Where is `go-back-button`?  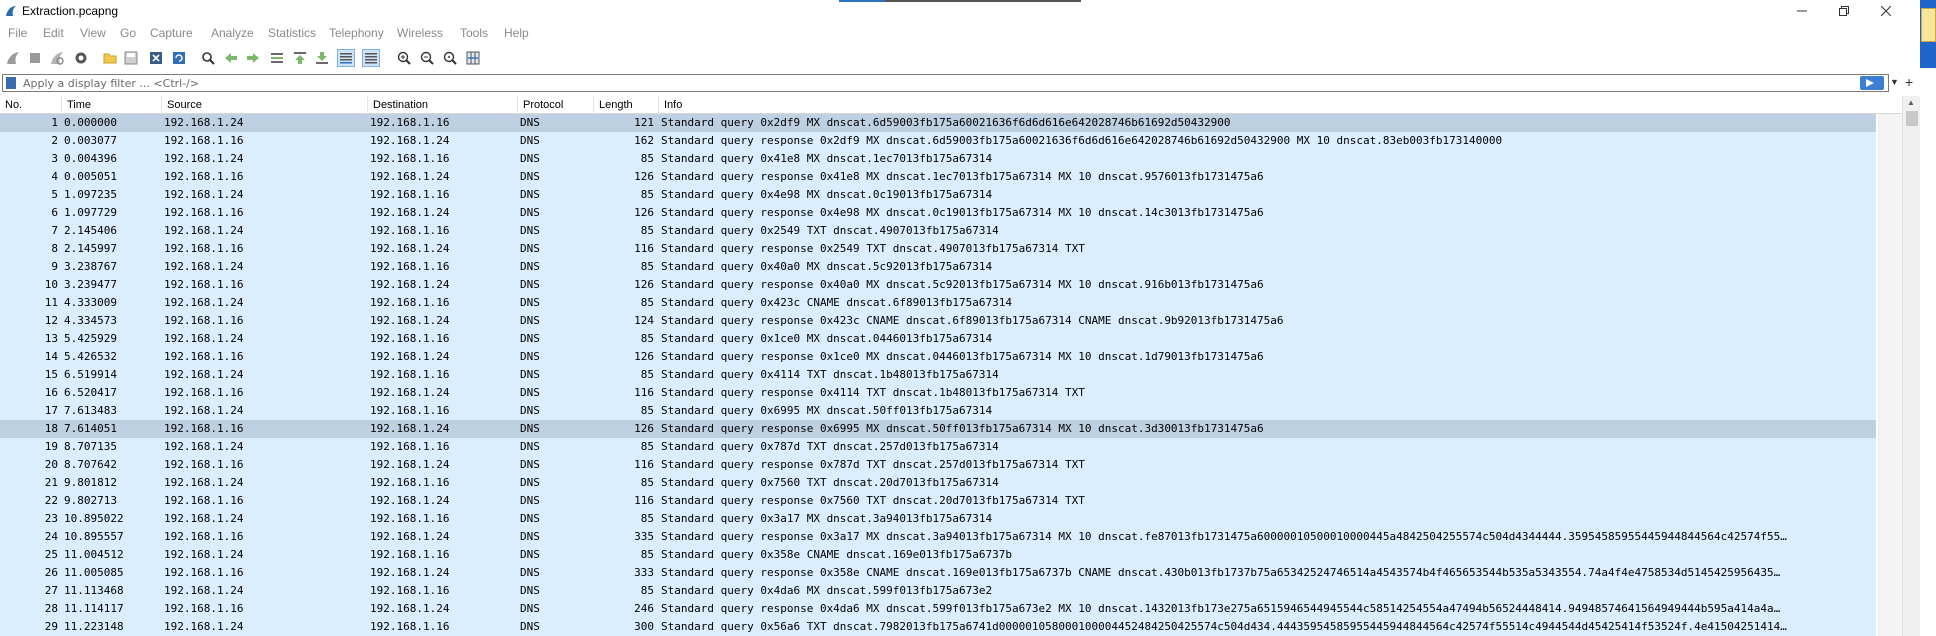
go-back-button is located at coordinates (231, 58).